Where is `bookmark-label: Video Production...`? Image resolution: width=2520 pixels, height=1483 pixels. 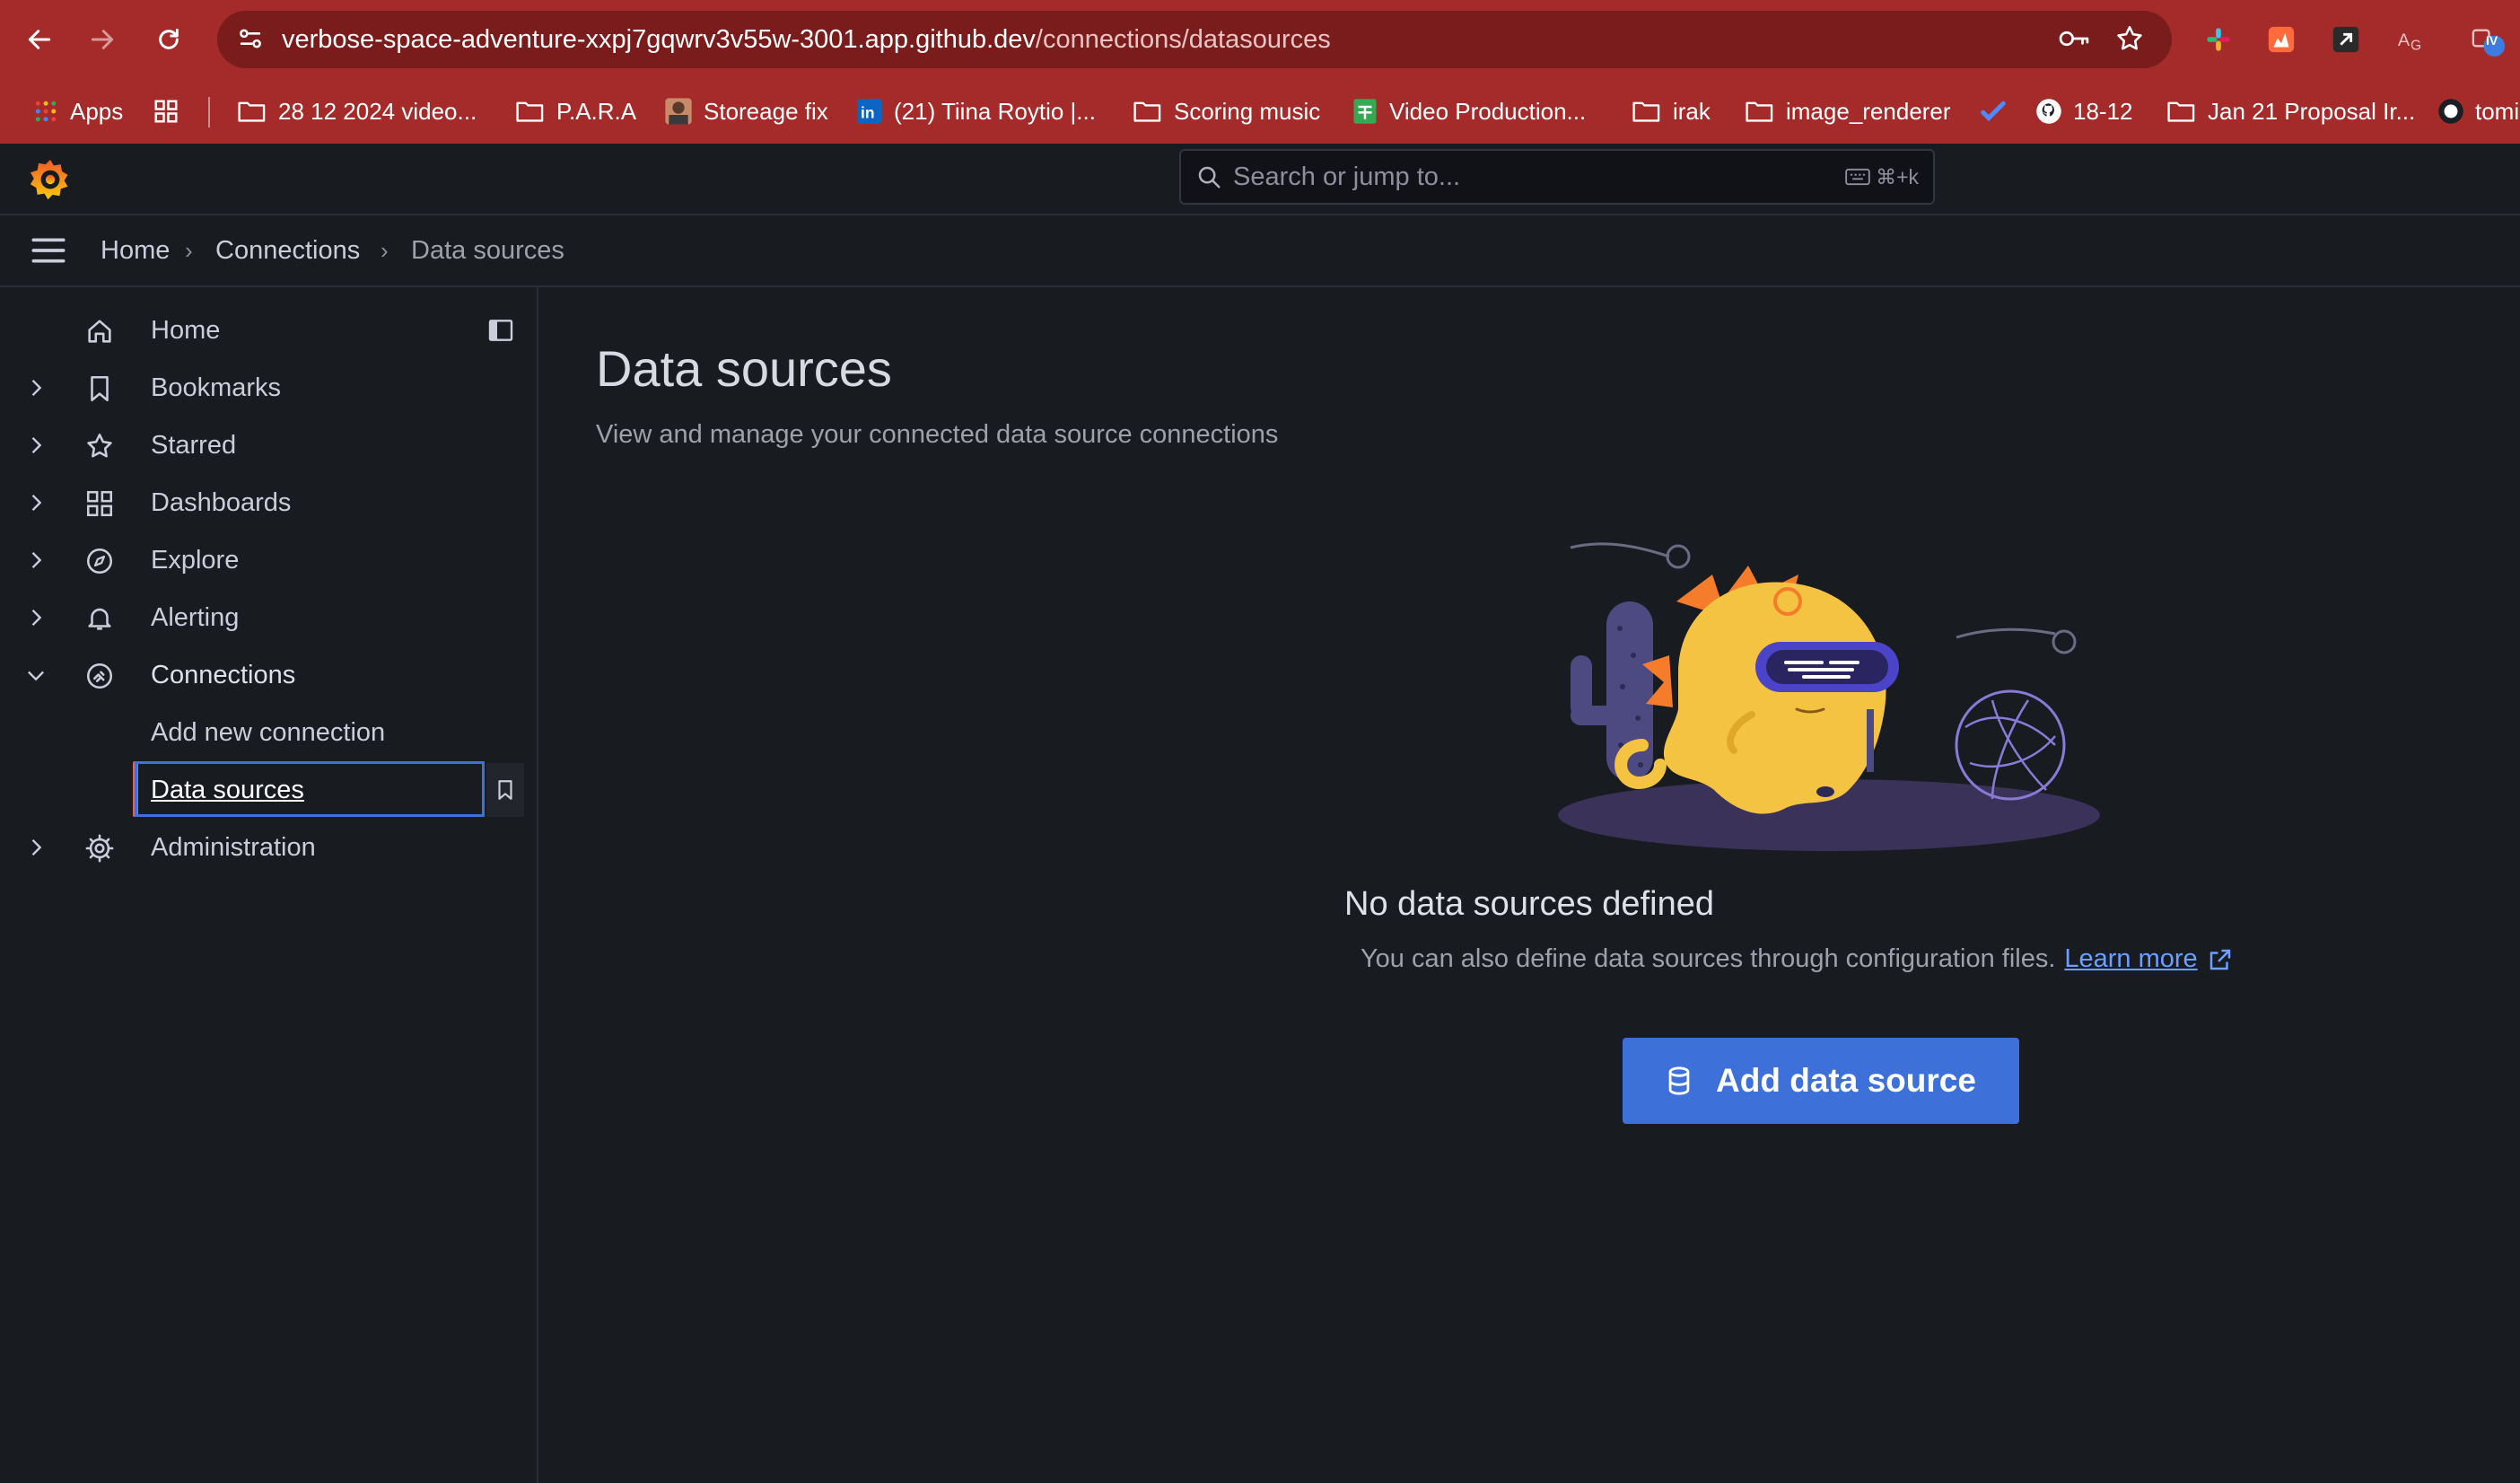
bookmark-label: Video Production... is located at coordinates (1488, 111).